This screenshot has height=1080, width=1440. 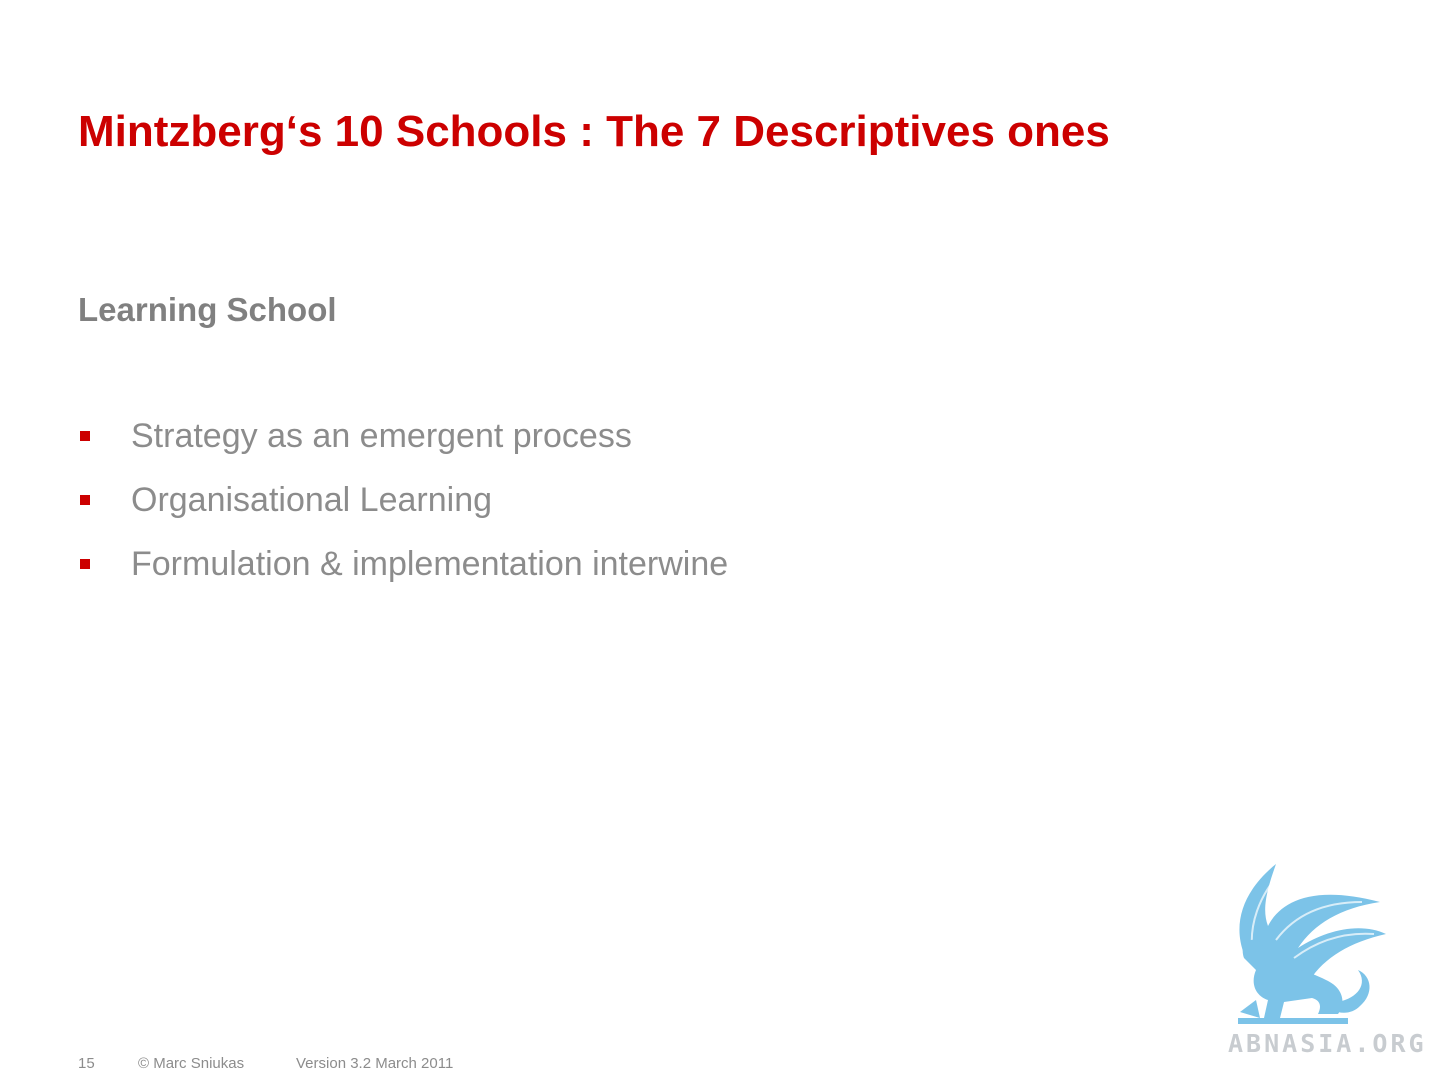 I want to click on watermark-text: ABNASIA.ORG, so click(x=1327, y=1043).